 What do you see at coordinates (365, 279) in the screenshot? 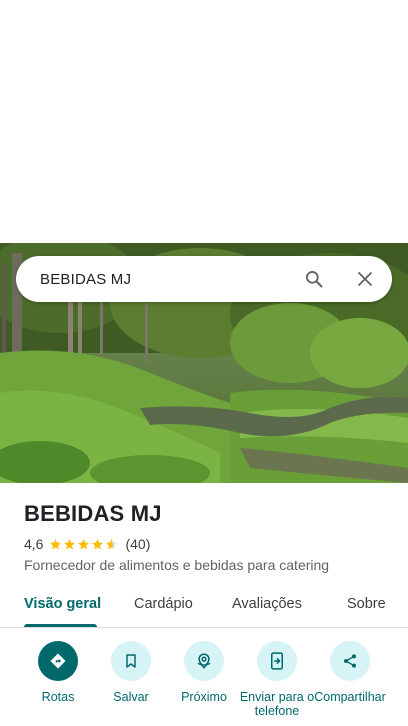
I see `close-icon` at bounding box center [365, 279].